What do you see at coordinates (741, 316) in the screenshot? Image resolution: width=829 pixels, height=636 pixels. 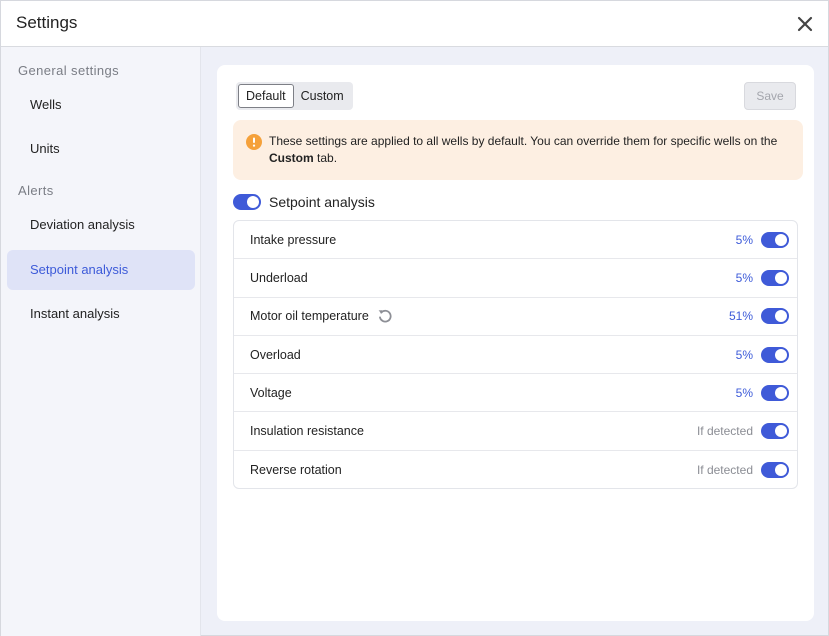 I see `threshold-value: 51%` at bounding box center [741, 316].